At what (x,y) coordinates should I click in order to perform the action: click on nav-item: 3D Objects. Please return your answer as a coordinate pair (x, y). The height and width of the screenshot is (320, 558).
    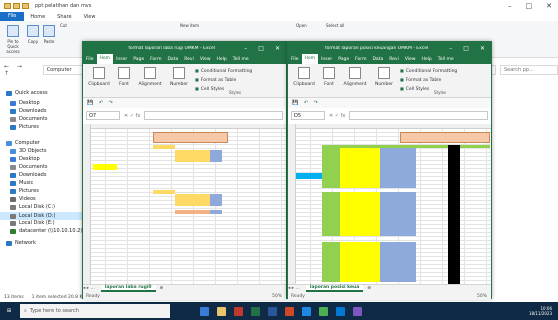
    Looking at the image, I should click on (28, 151).